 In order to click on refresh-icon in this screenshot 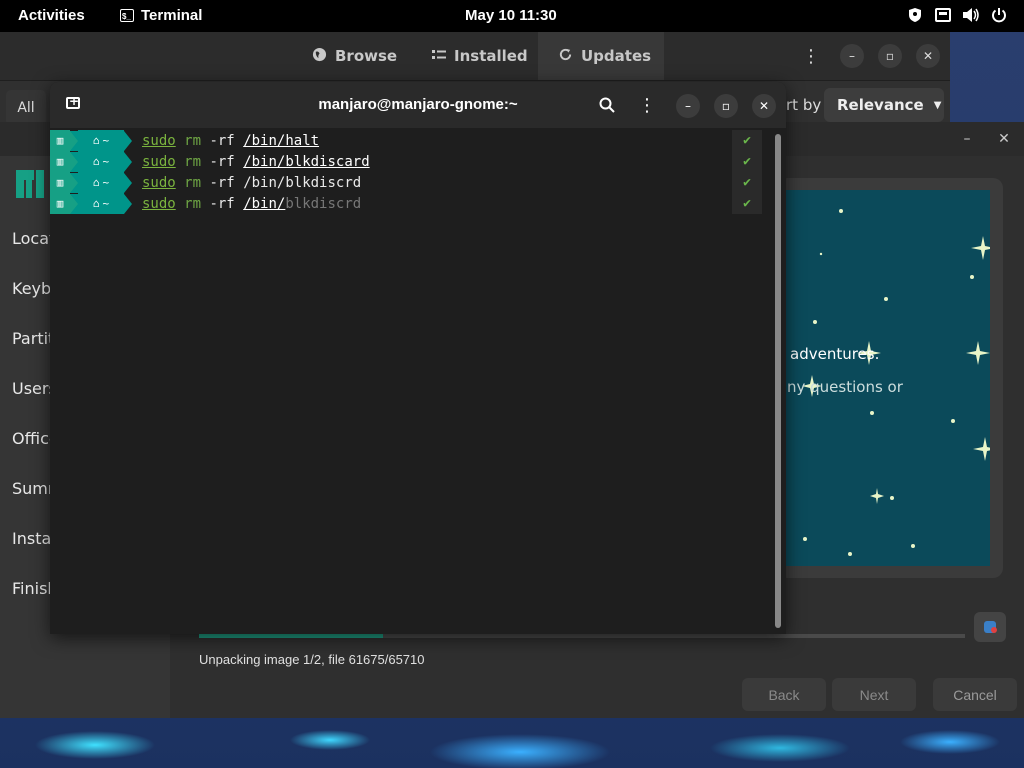, I will do `click(565, 56)`.